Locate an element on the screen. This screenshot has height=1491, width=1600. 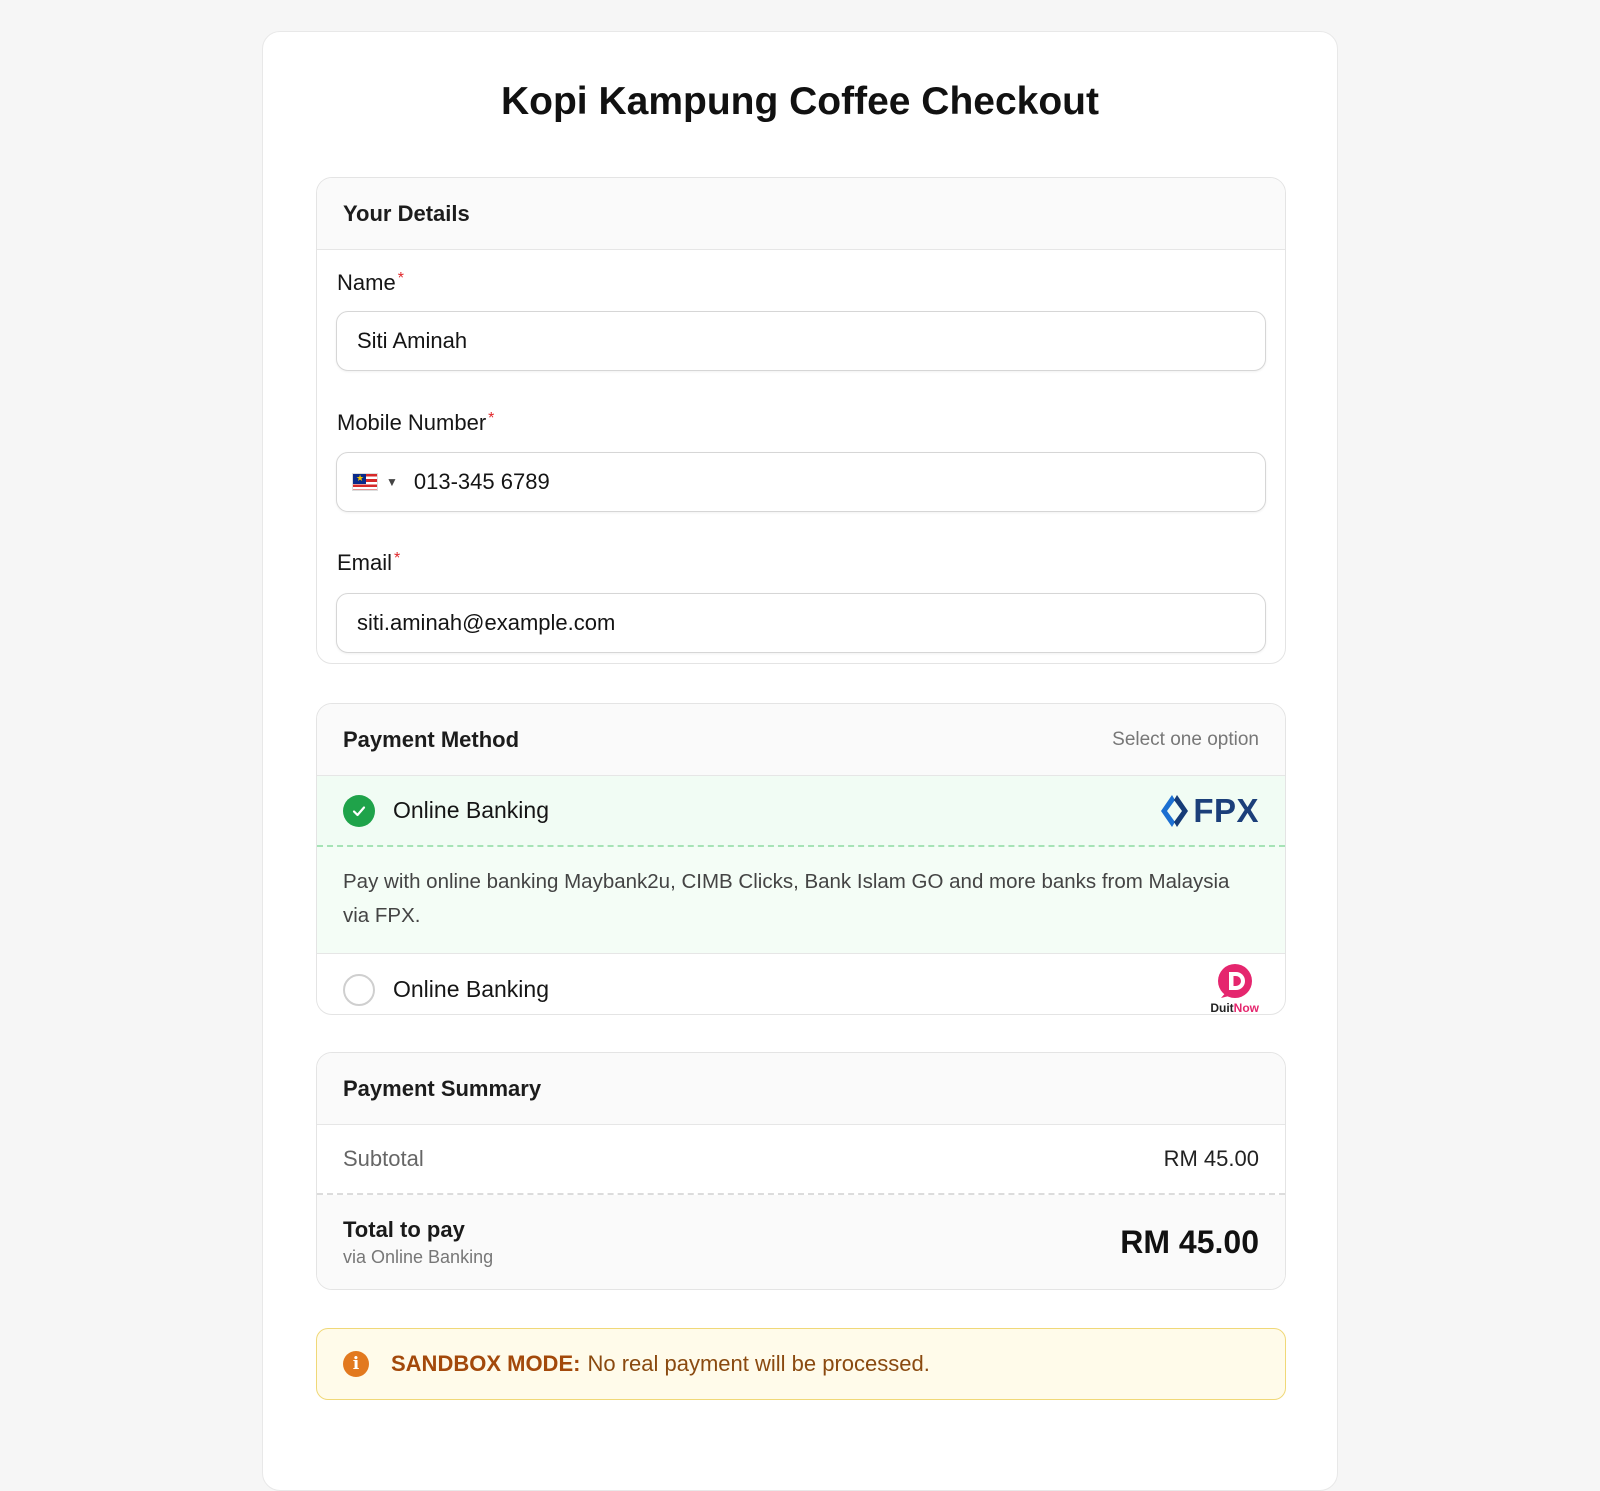
email-label: Email * is located at coordinates (369, 562).